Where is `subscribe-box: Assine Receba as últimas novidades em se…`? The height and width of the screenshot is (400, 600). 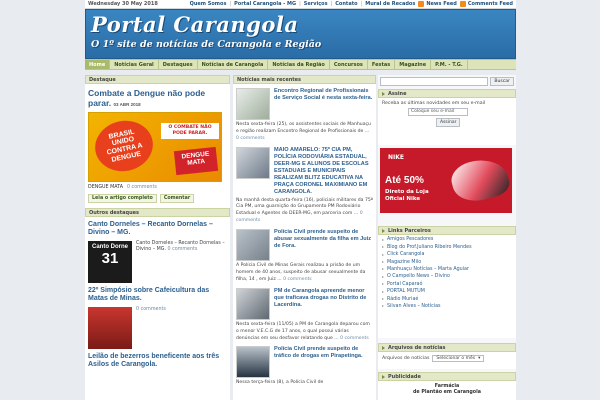 subscribe-box: Assine Receba as últimas novidades em se… is located at coordinates (447, 117).